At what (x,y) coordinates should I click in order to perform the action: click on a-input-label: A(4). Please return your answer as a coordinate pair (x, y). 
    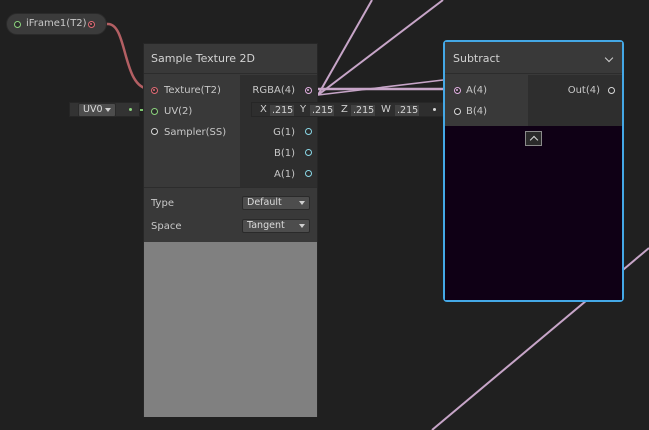
    Looking at the image, I should click on (477, 90).